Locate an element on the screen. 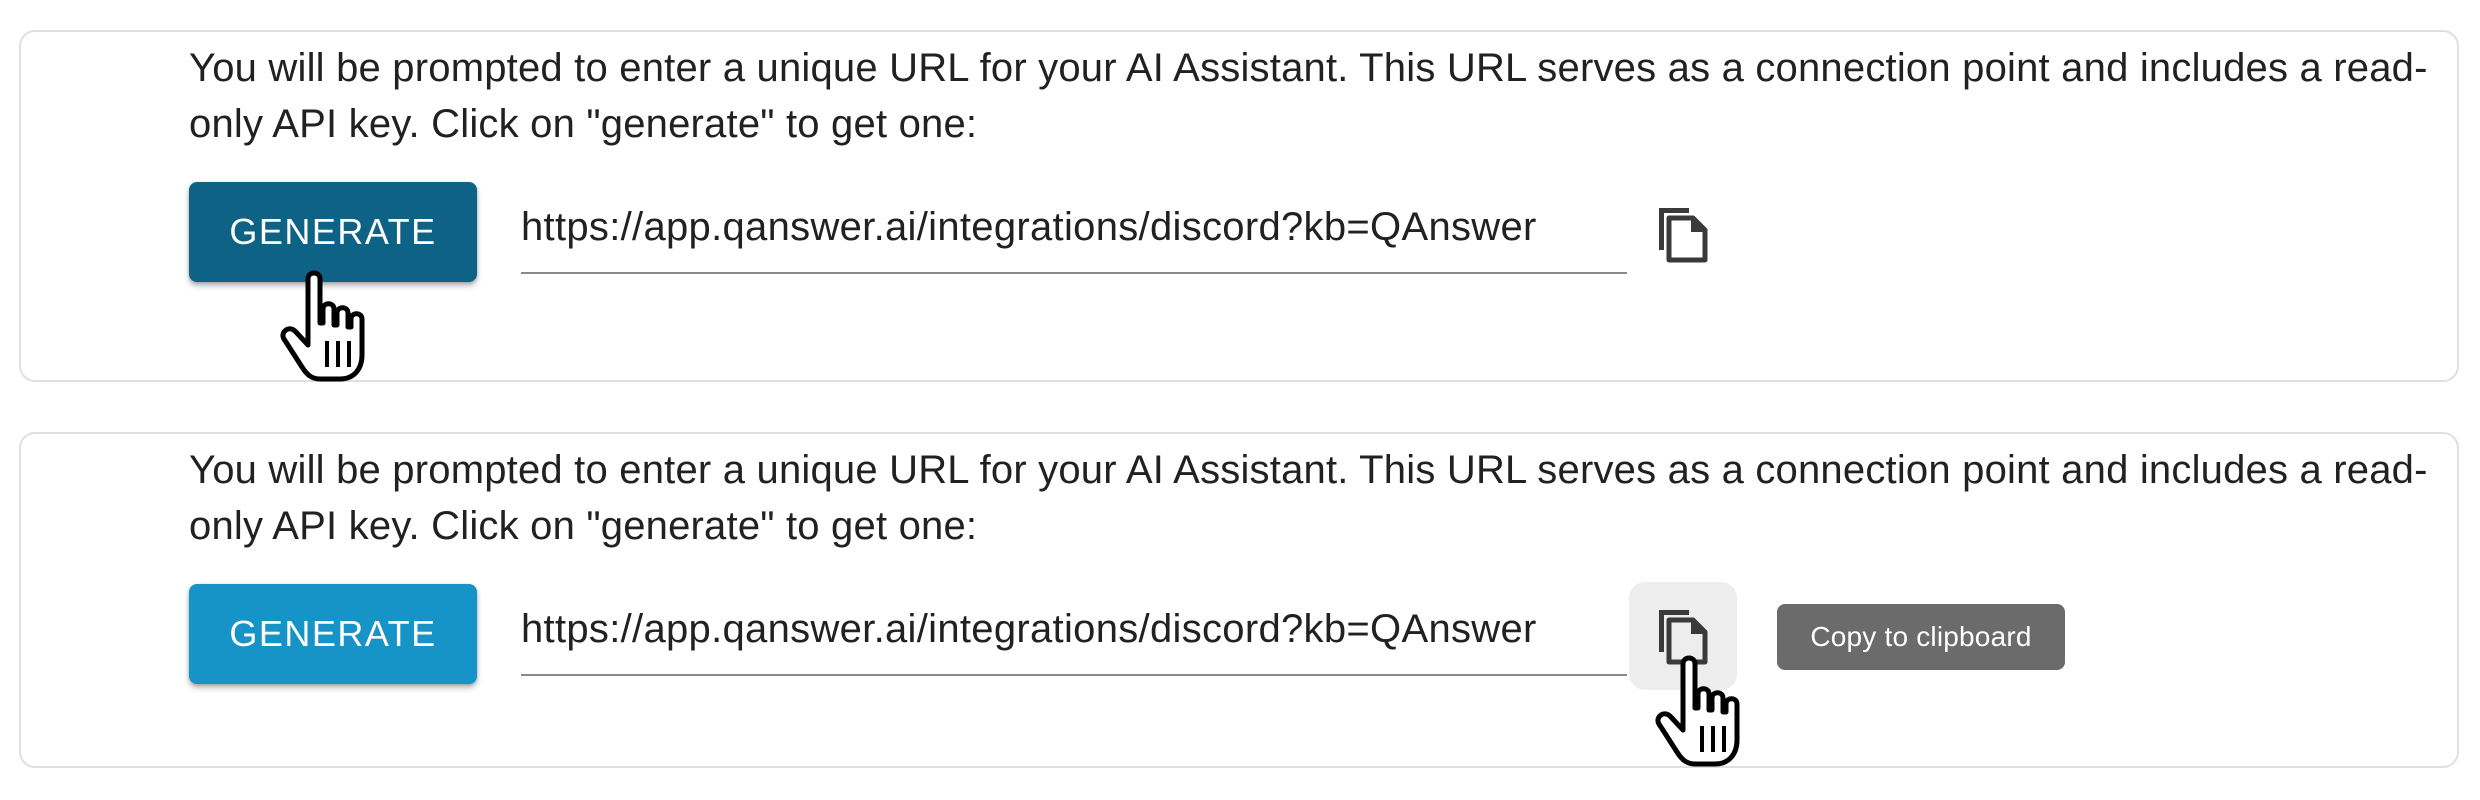  copy-tooltip: Copy to clipboard is located at coordinates (1921, 637).